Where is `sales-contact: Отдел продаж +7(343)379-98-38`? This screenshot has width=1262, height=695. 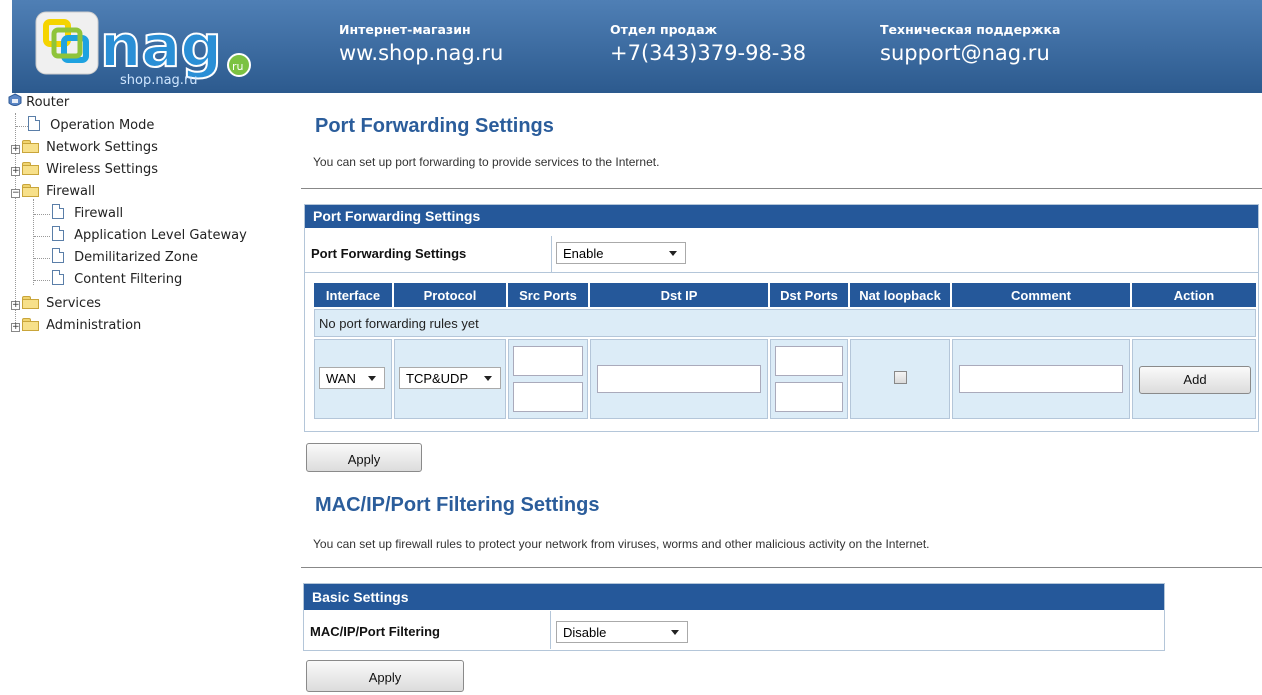
sales-contact: Отдел продаж +7(343)379-98-38 is located at coordinates (708, 43).